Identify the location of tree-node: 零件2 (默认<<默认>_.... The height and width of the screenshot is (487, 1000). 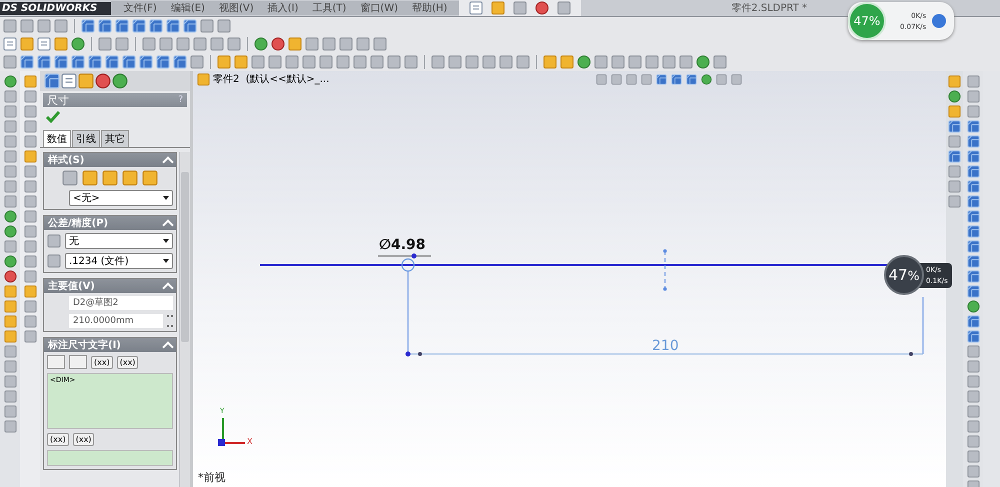
(271, 79).